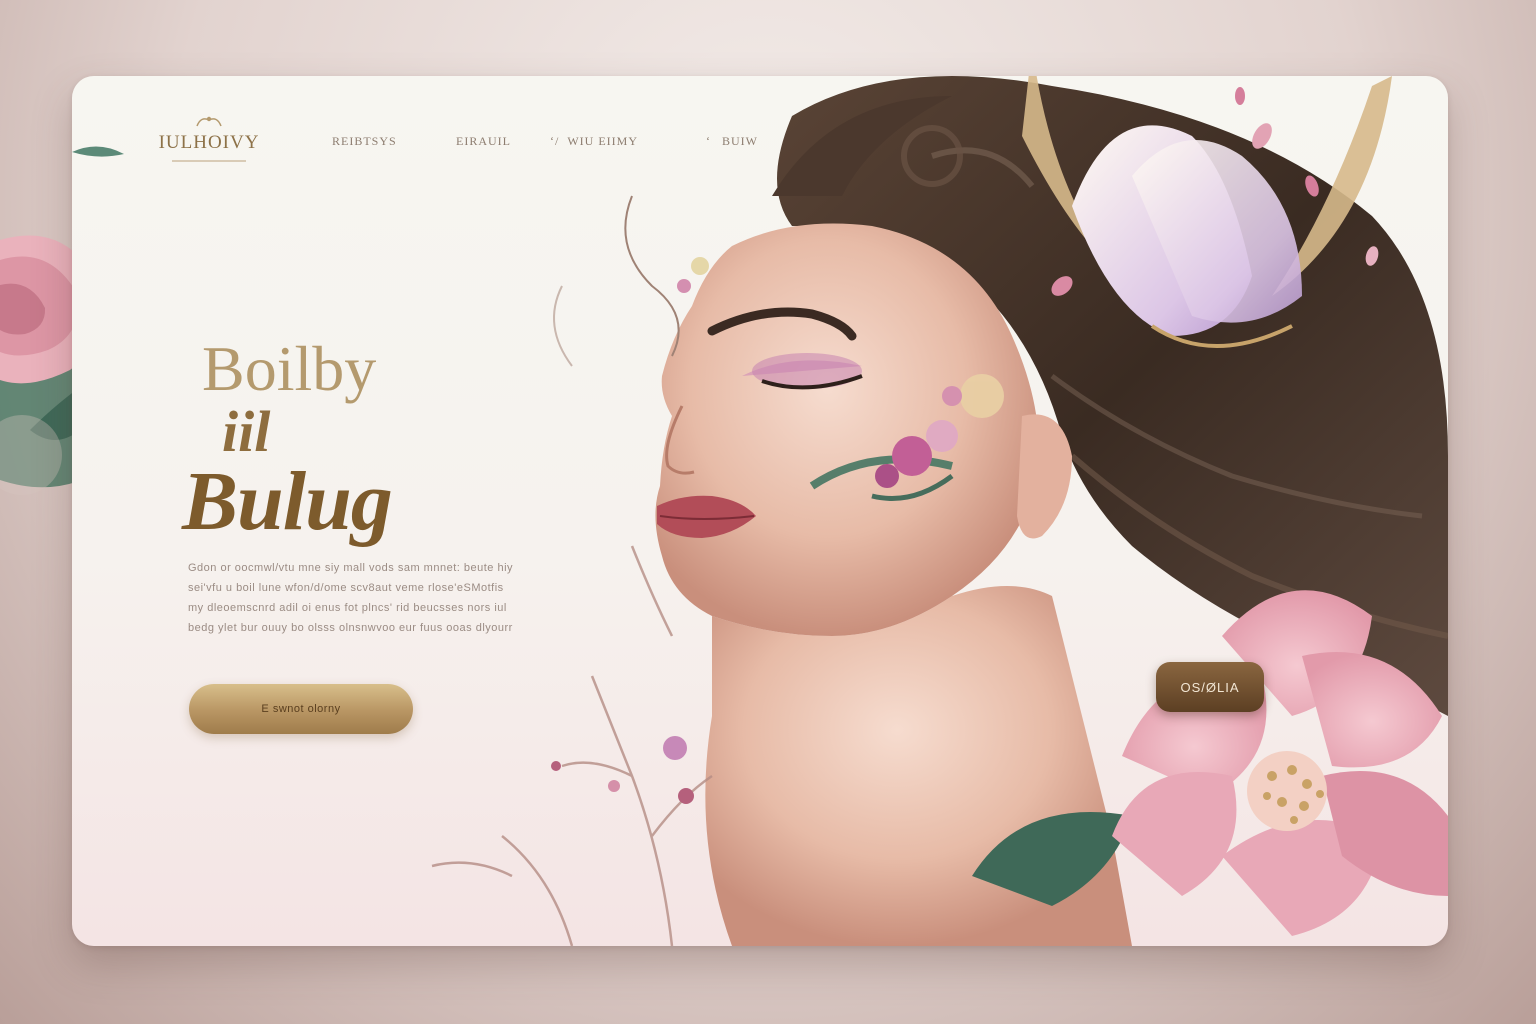 The width and height of the screenshot is (1536, 1024). Describe the element at coordinates (602, 141) in the screenshot. I see `nav-item-3-label: WIU EIIMY` at that location.